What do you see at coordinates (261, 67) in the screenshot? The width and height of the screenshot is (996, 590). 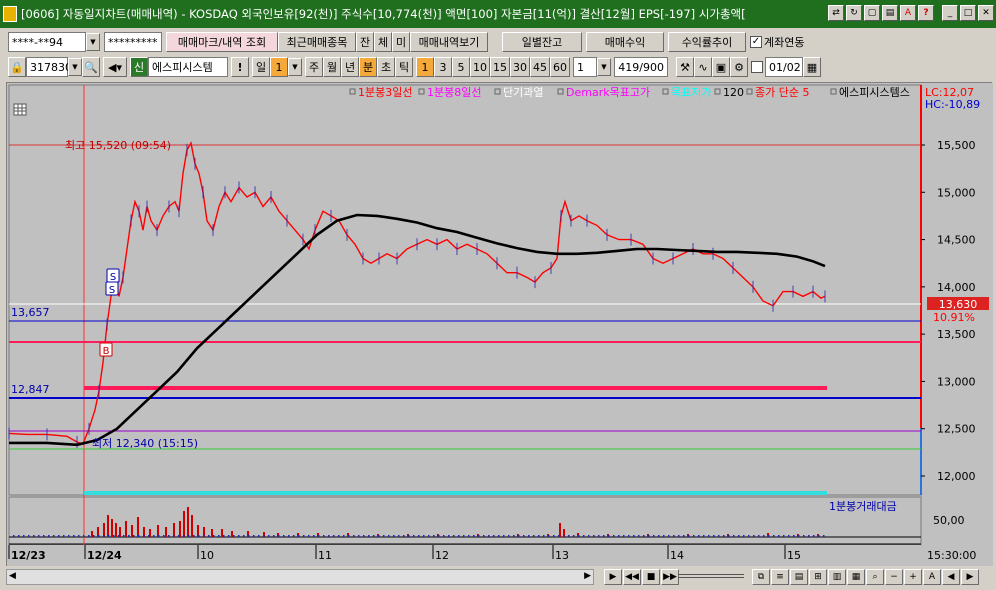 I see `period-day: 일` at bounding box center [261, 67].